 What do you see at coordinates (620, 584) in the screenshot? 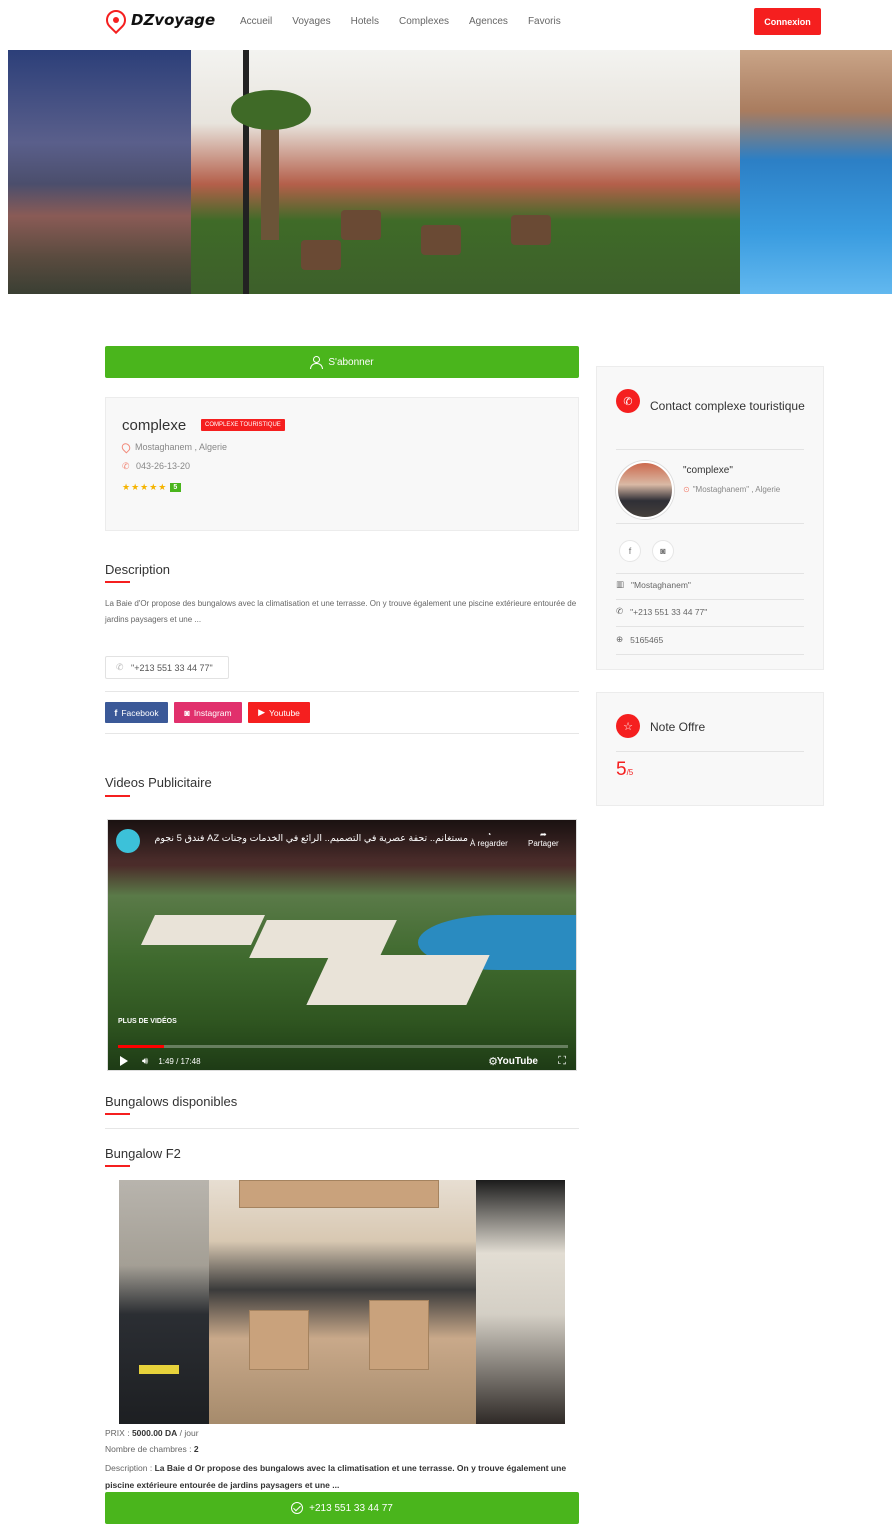
I see `map-icon: ▥` at bounding box center [620, 584].